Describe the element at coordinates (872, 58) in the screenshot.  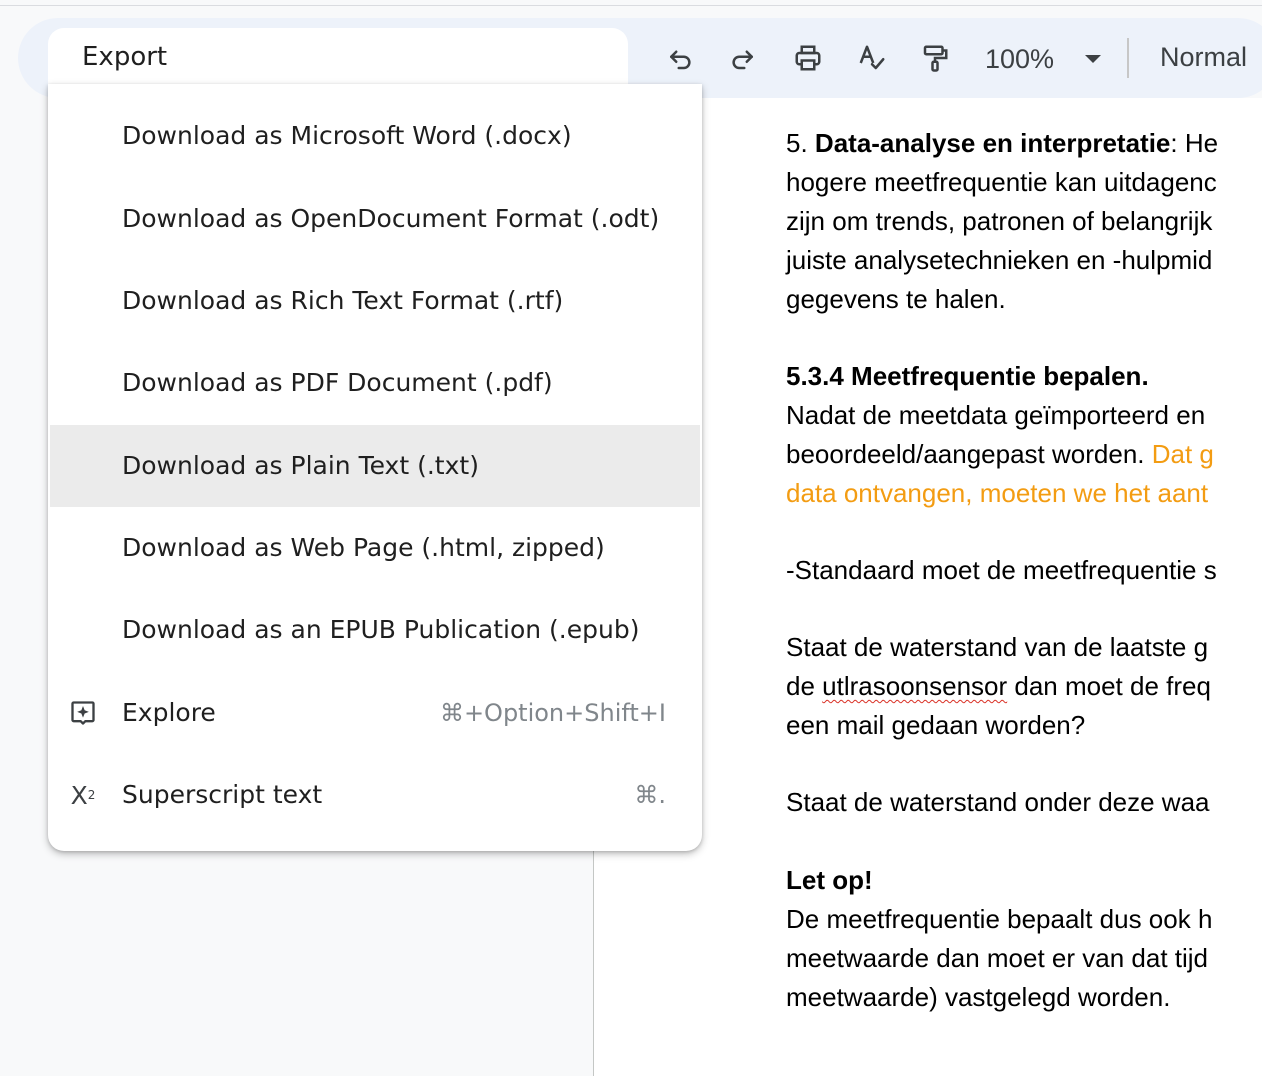
I see `spellcheck-icon` at that location.